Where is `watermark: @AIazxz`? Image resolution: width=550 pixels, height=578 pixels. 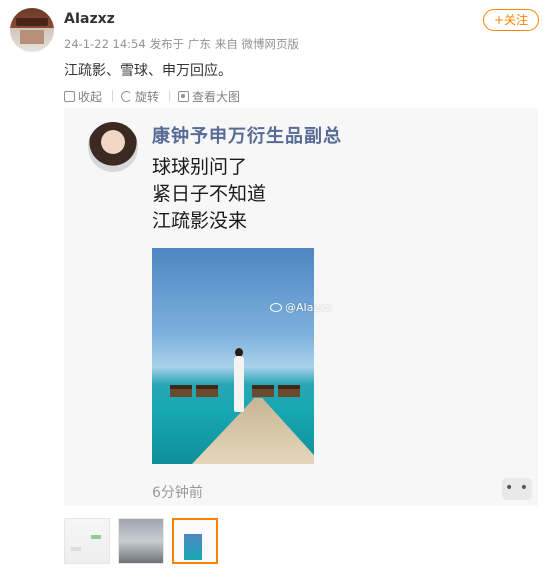
watermark: @AIazxz is located at coordinates (301, 307).